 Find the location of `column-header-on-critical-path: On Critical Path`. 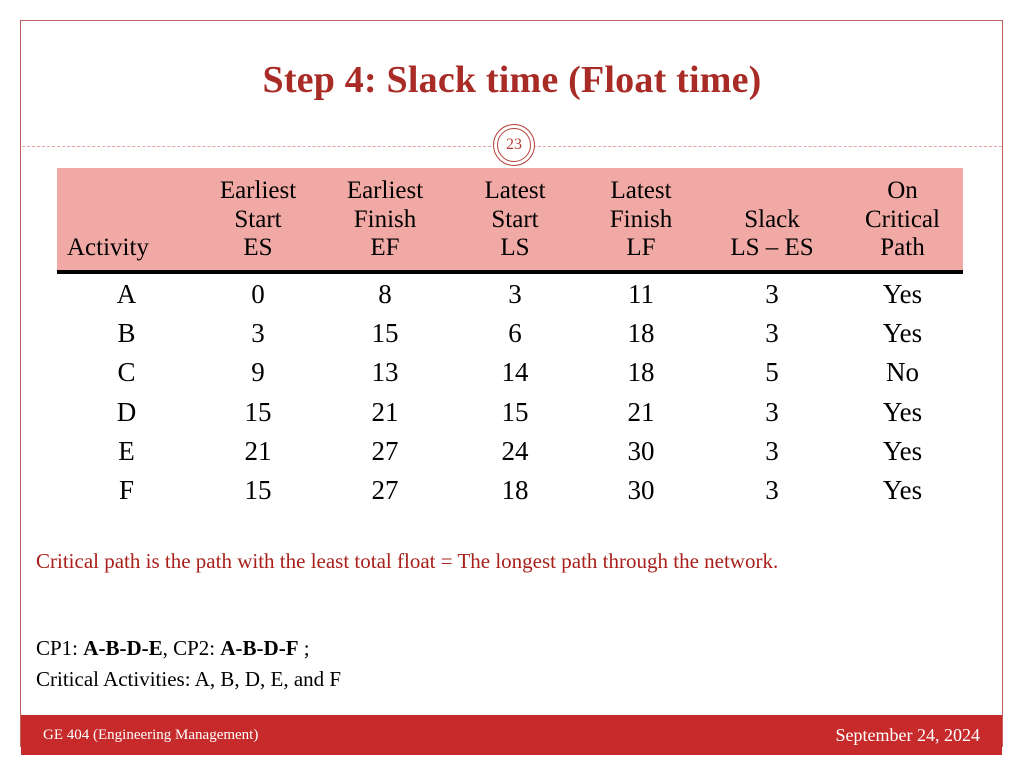

column-header-on-critical-path: On Critical Path is located at coordinates (902, 221).